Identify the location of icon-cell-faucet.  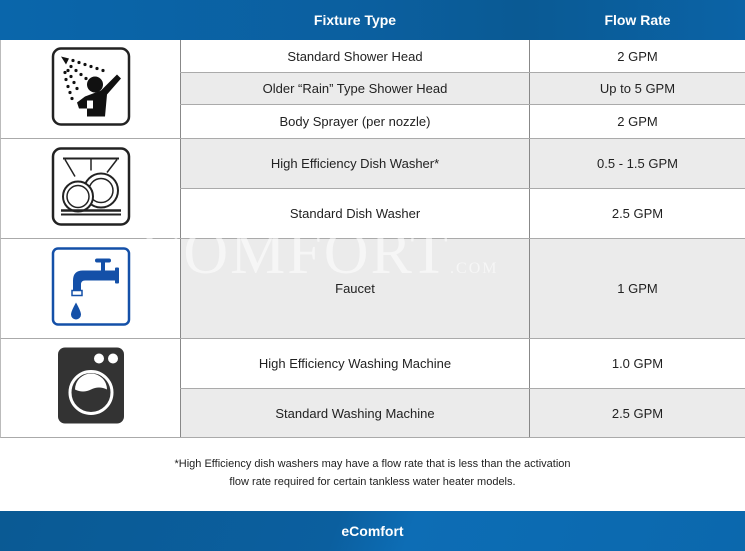
(90, 289).